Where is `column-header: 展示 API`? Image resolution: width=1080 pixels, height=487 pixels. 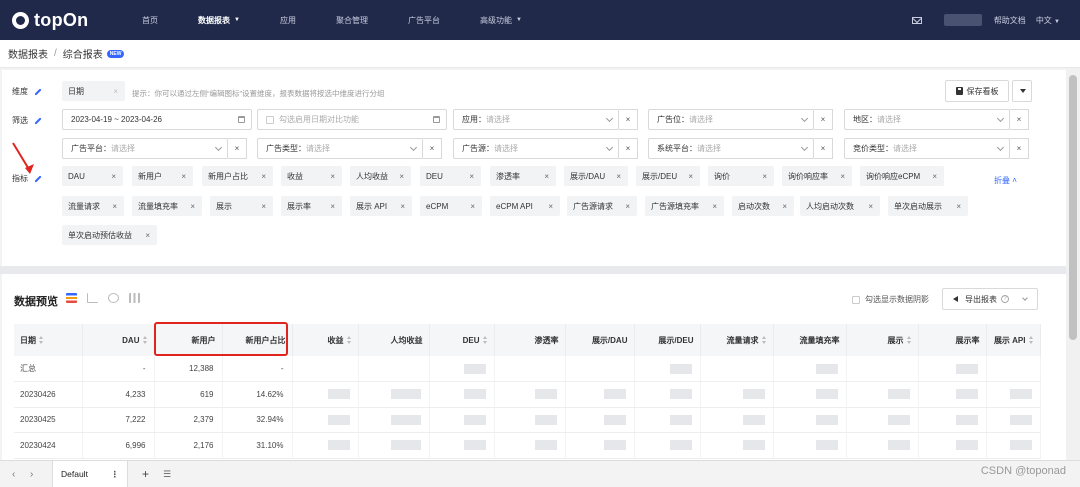 column-header: 展示 API is located at coordinates (1013, 340).